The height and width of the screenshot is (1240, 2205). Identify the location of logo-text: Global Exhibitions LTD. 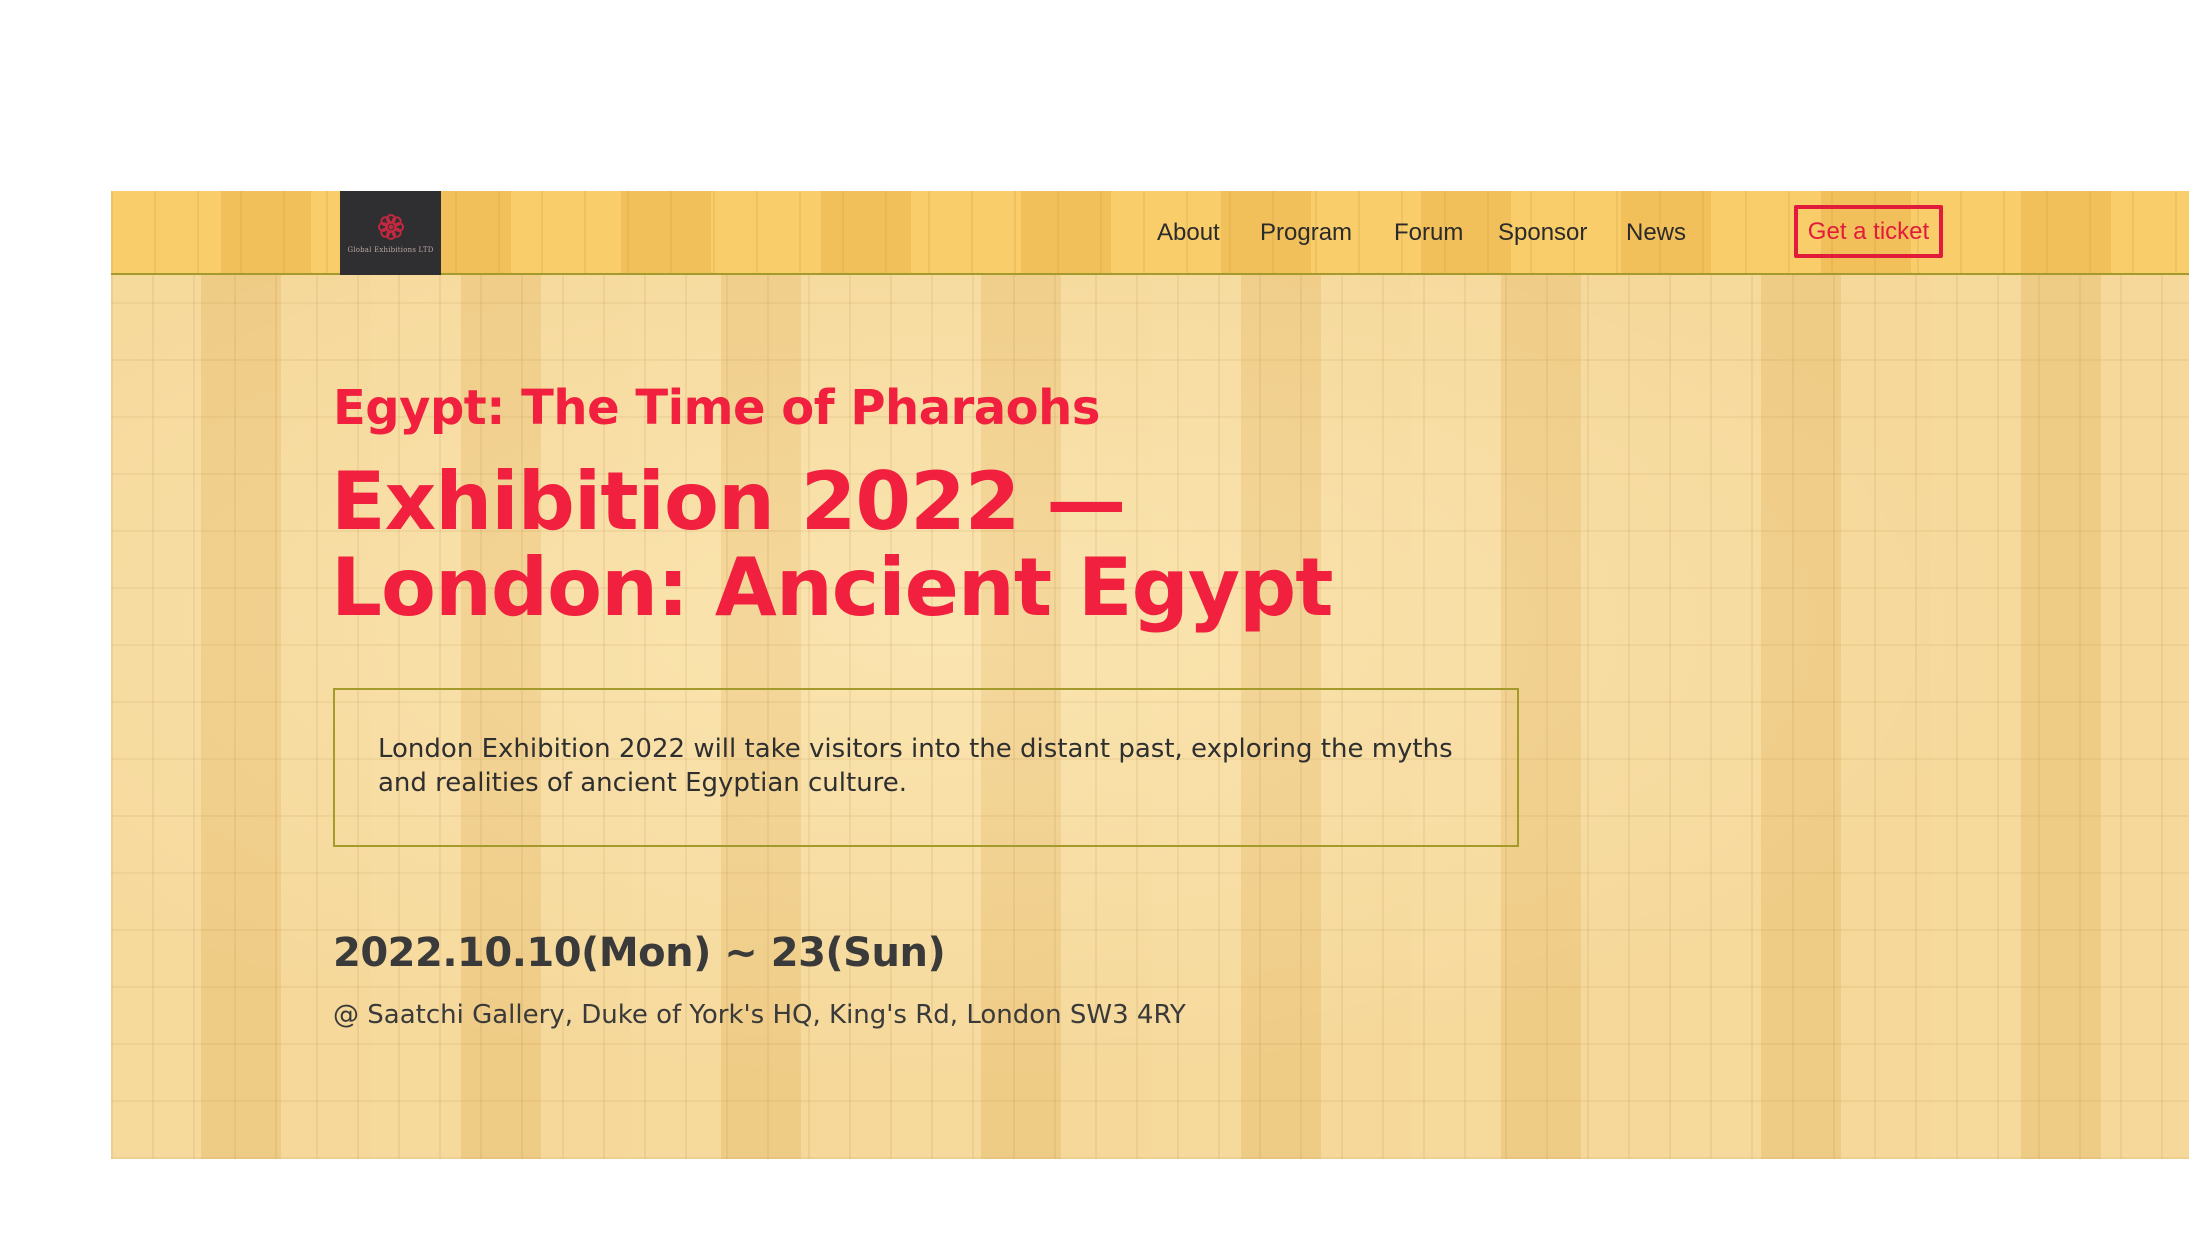
(390, 250).